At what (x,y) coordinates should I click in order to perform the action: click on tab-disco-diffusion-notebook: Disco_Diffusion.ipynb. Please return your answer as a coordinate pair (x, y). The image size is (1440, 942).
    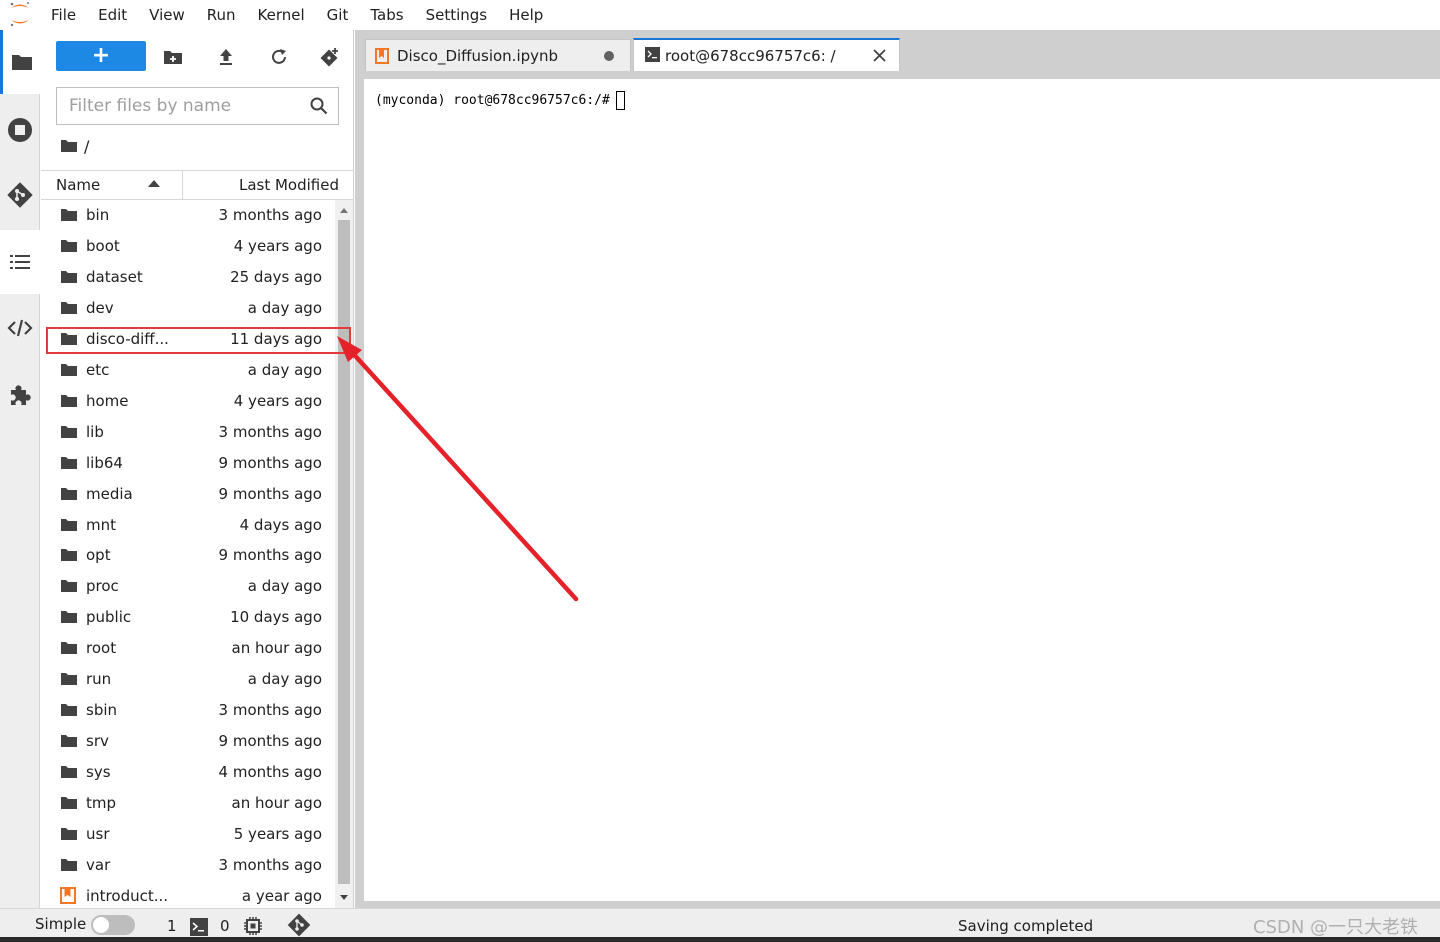
    Looking at the image, I should click on (498, 55).